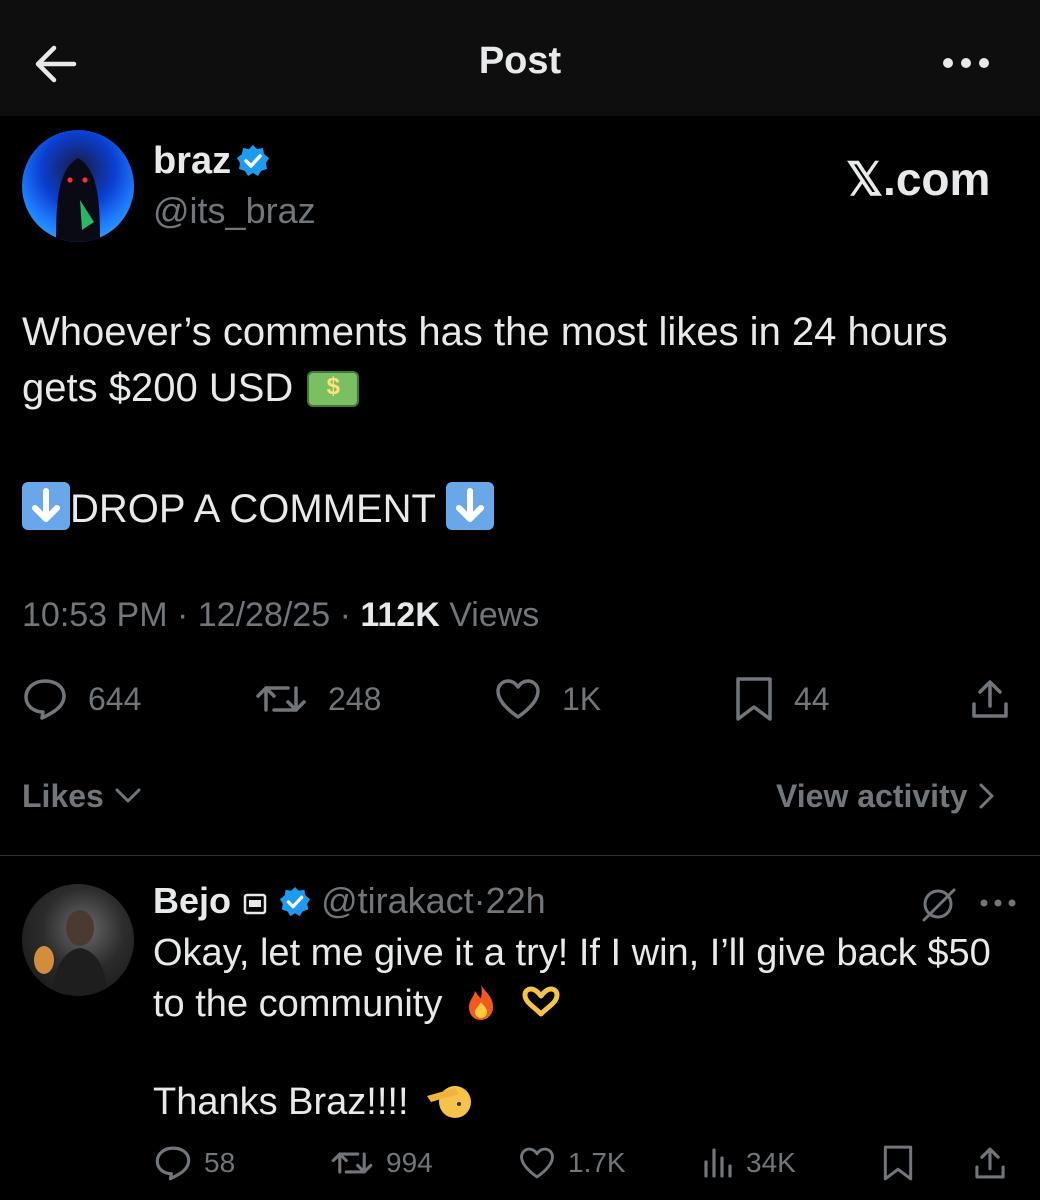  I want to click on top-bar: Post, so click(520, 58).